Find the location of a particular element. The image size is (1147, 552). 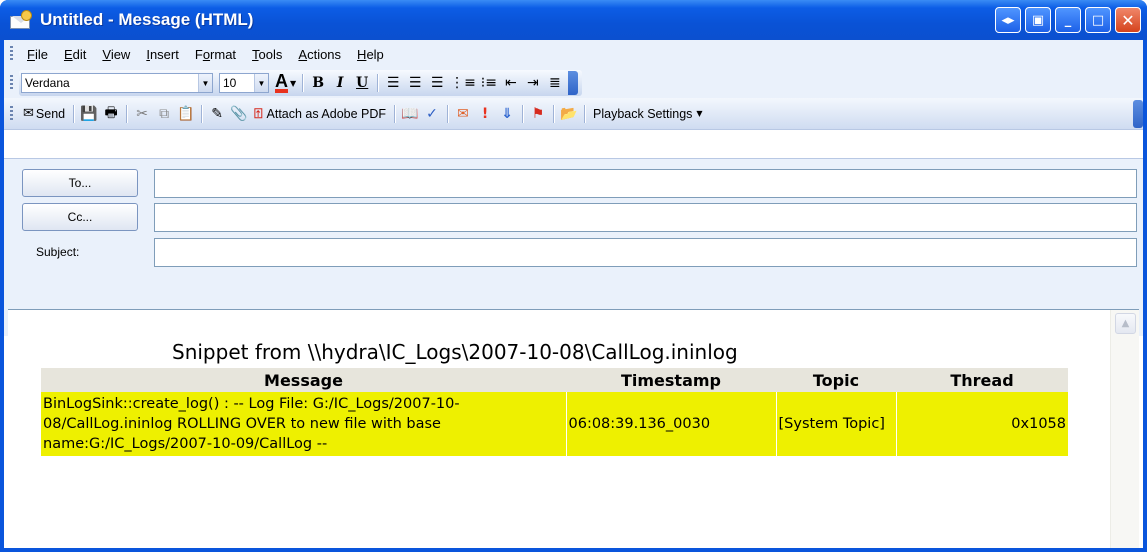

menu-edit: Edit is located at coordinates (75, 54).